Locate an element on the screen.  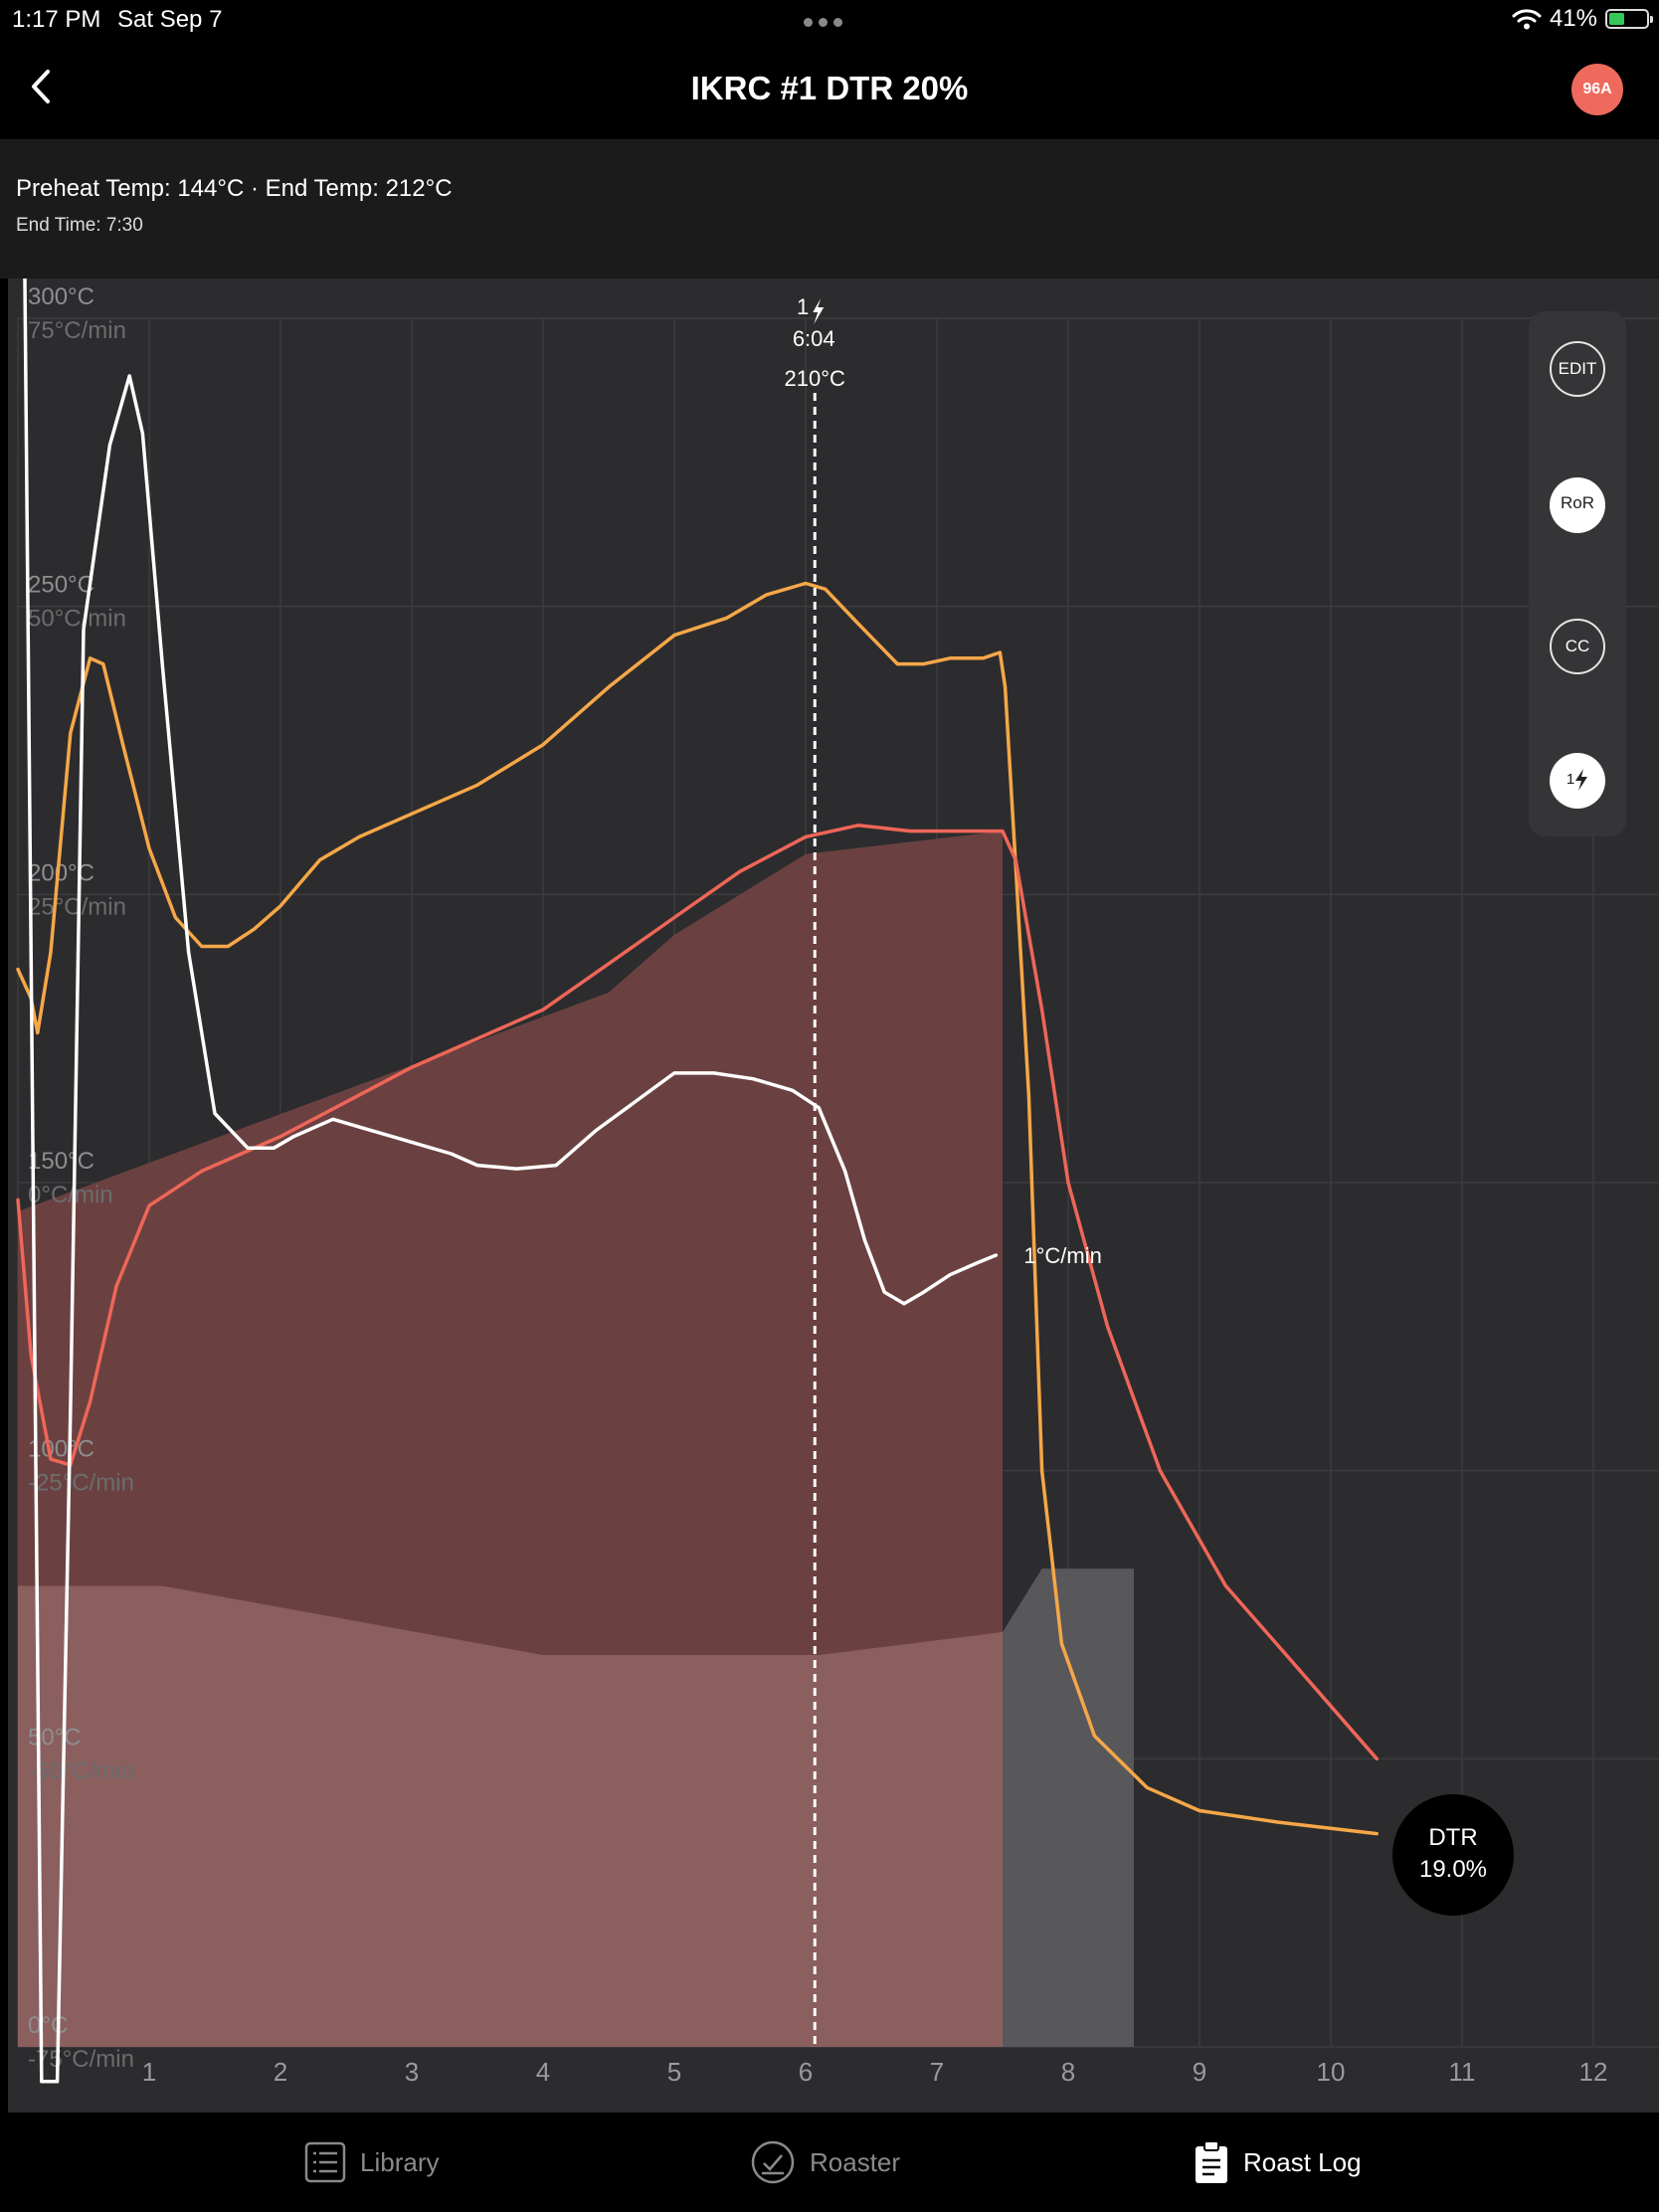
roaster-check-icon is located at coordinates (773, 2162).